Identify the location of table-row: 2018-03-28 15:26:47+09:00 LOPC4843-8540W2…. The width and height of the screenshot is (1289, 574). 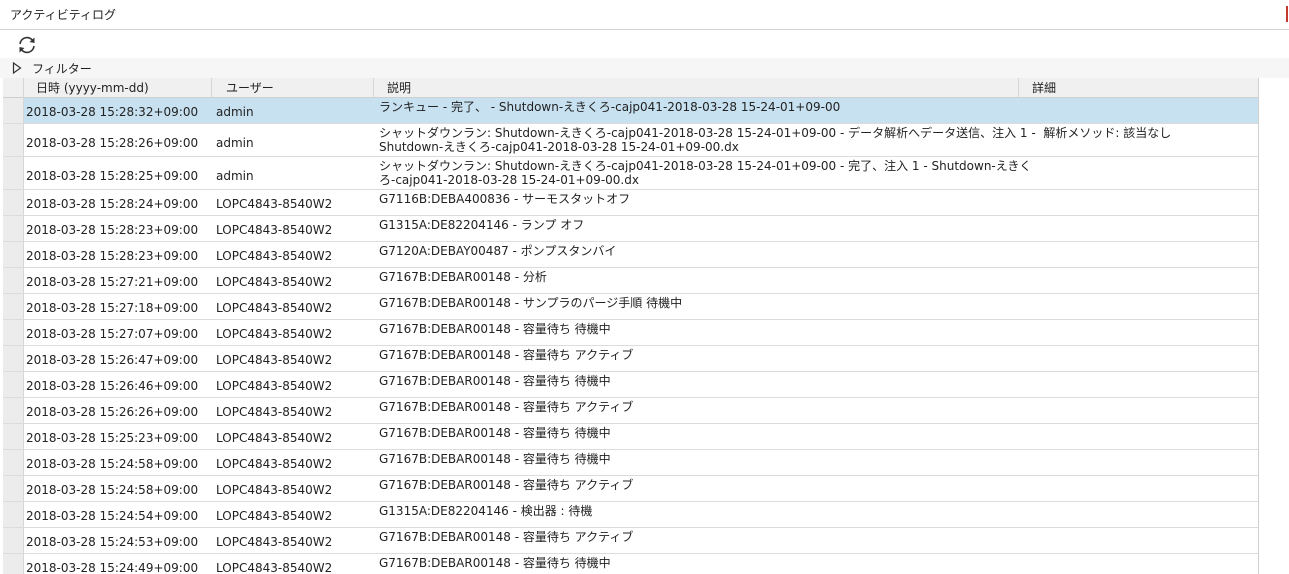
(630, 359).